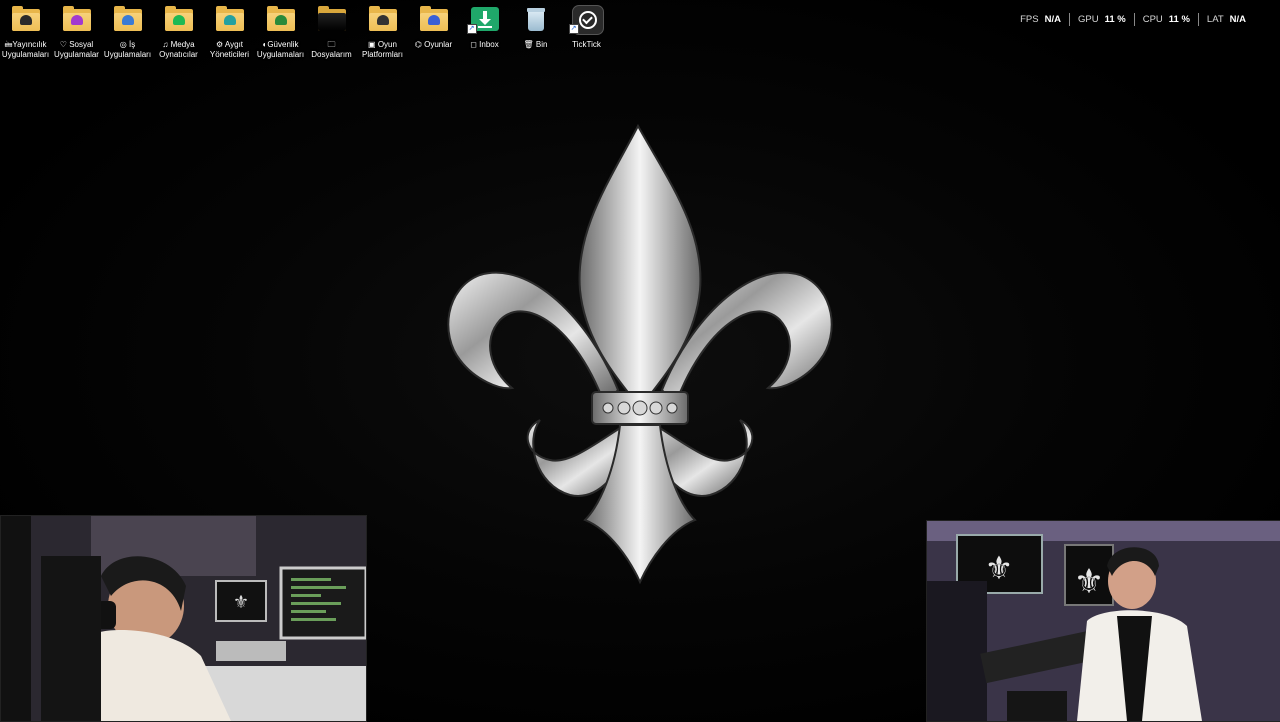  What do you see at coordinates (229, 44) in the screenshot?
I see `icon-label-line1: ⚙ Aygıt` at bounding box center [229, 44].